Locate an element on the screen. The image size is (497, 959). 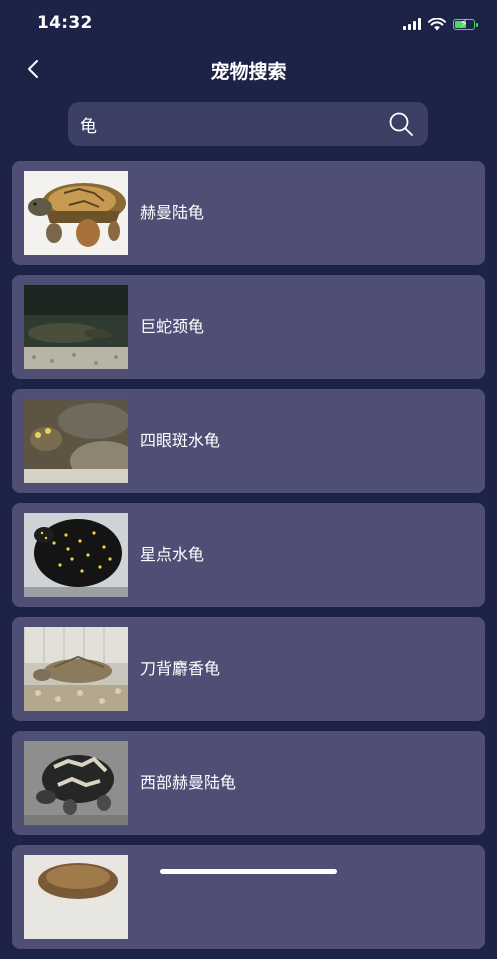
status-bar: 14:32 ⚡ is located at coordinates (248, 24).